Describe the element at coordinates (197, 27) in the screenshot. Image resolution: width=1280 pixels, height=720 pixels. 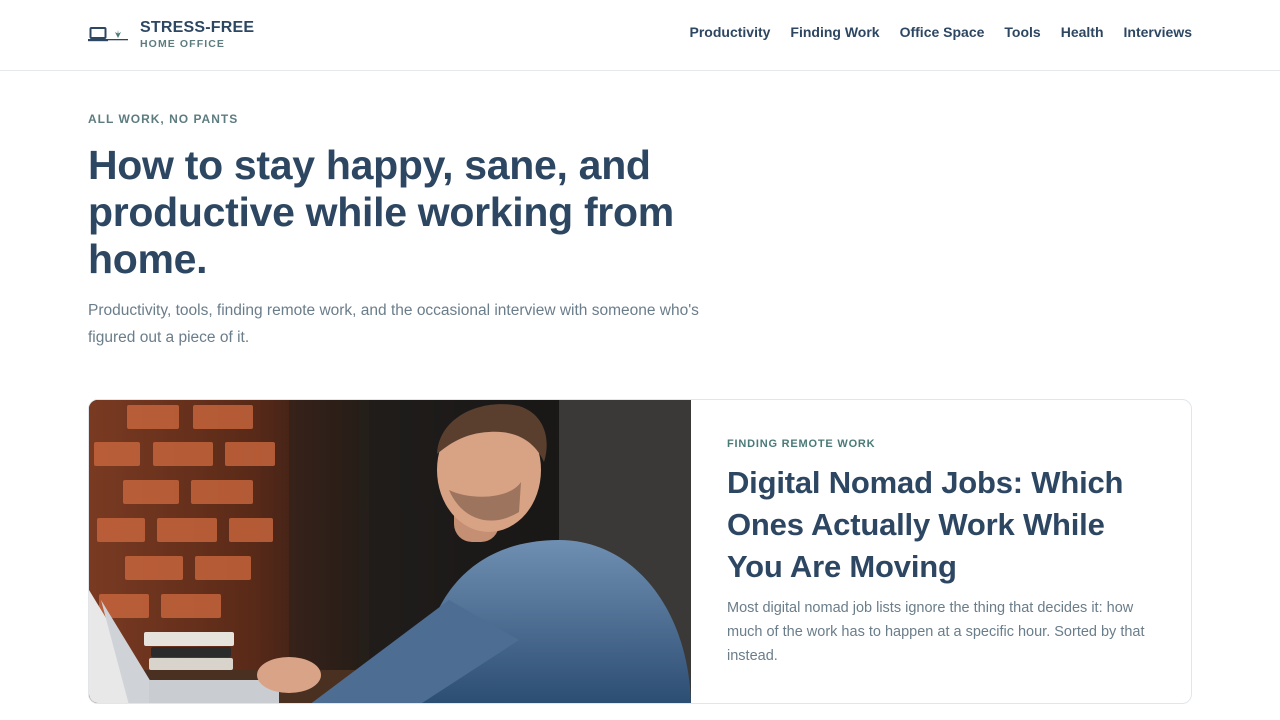
I see `site-title: STRESS-FREE` at that location.